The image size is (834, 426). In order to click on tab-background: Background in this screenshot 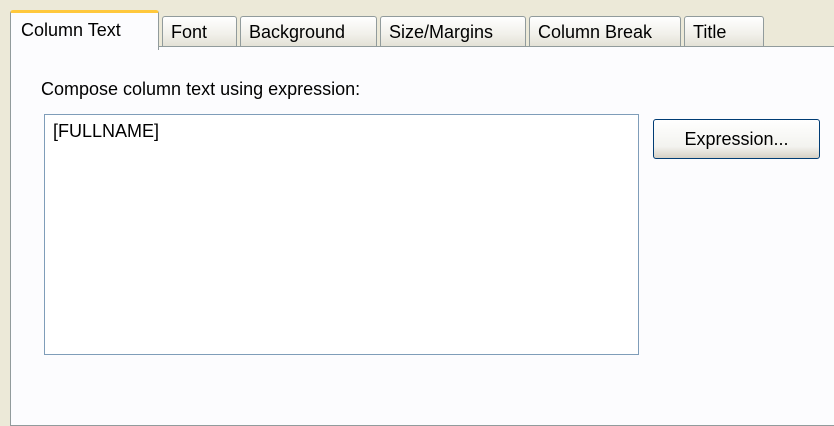, I will do `click(308, 31)`.